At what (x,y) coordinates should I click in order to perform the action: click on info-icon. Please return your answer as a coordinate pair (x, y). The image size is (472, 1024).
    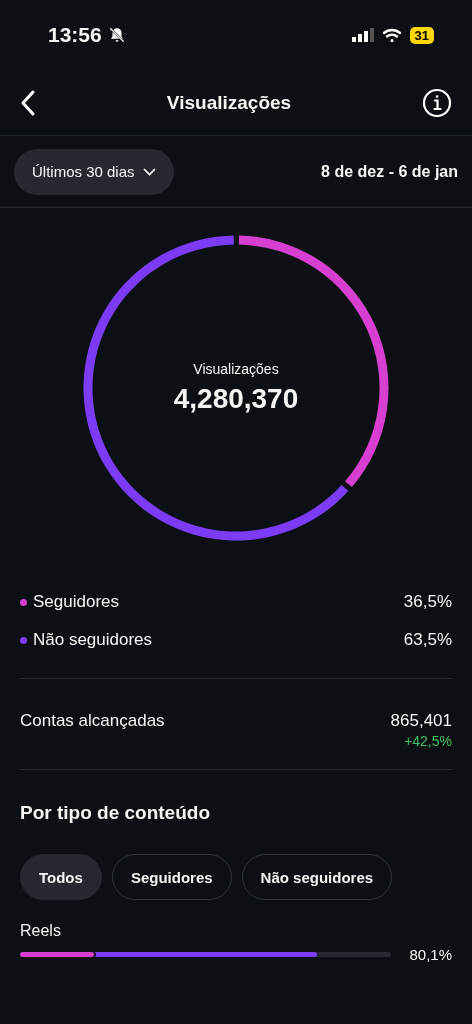
    Looking at the image, I should click on (437, 102).